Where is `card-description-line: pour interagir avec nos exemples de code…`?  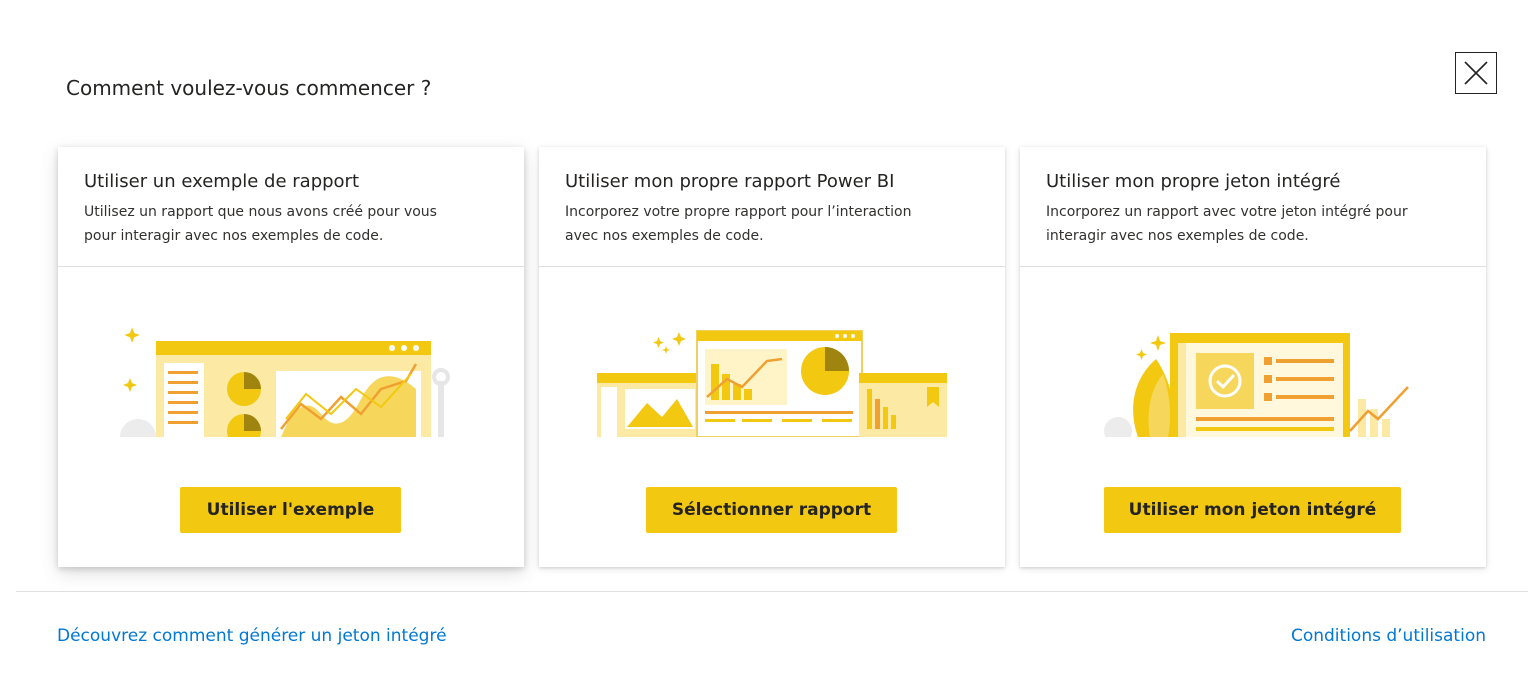 card-description-line: pour interagir avec nos exemples de code… is located at coordinates (234, 236).